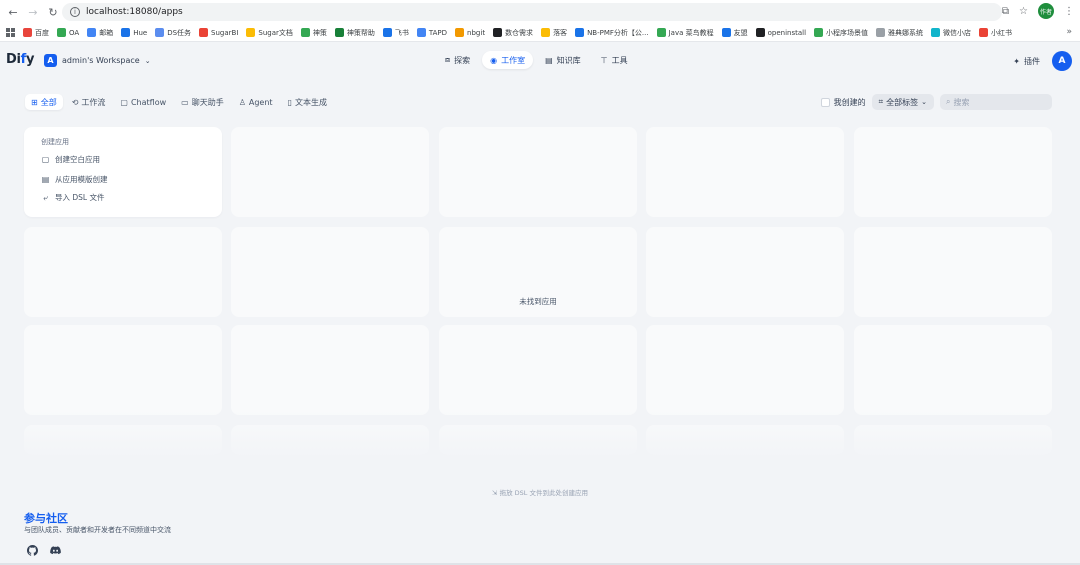  What do you see at coordinates (847, 32) in the screenshot?
I see `bookmark-label: 小程序场景值` at bounding box center [847, 32].